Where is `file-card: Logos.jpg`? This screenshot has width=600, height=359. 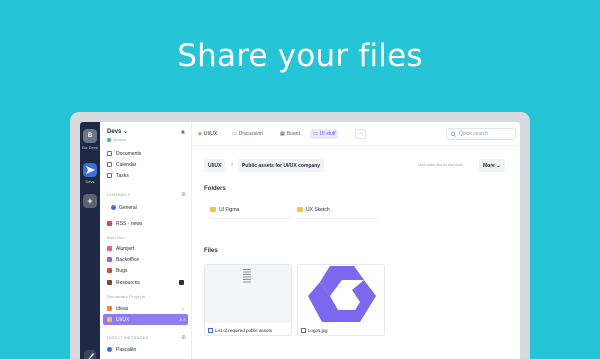 file-card: Logos.jpg is located at coordinates (341, 300).